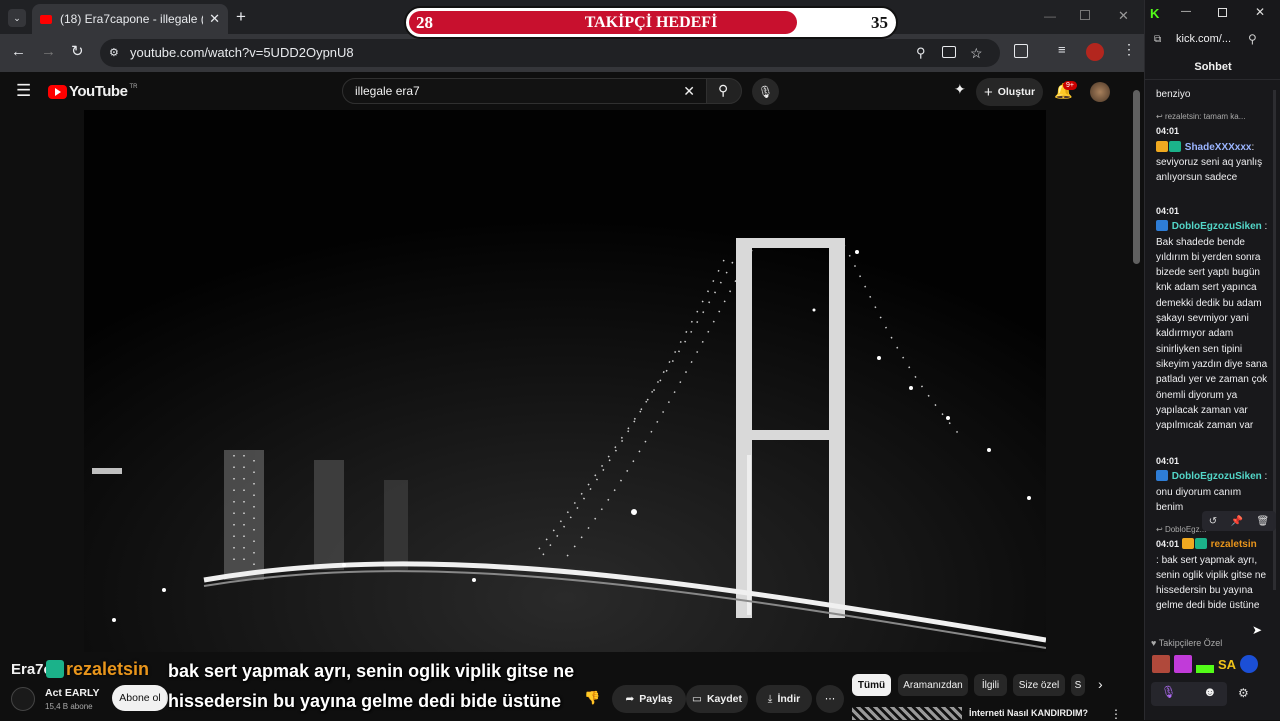 This screenshot has height=721, width=1280. Describe the element at coordinates (1100, 92) in the screenshot. I see `account-avatar` at that location.